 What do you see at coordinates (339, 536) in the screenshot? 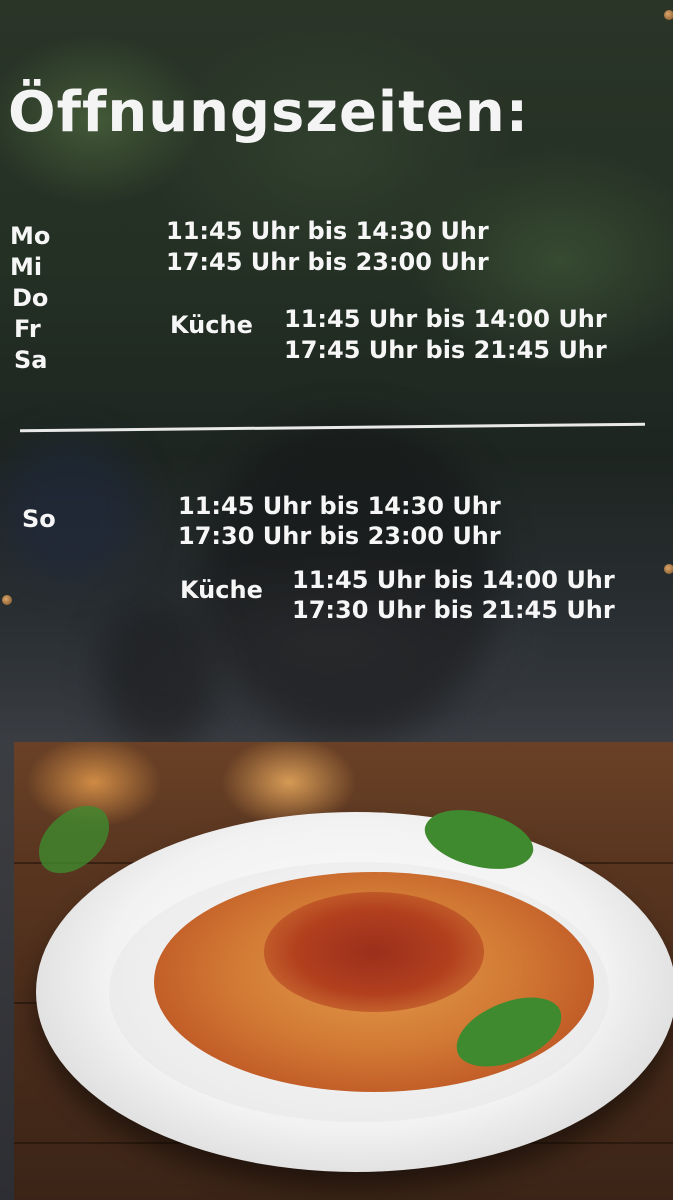
I see `opening-hours-line: 17:30 Uhr bis 23:00 Uhr` at bounding box center [339, 536].